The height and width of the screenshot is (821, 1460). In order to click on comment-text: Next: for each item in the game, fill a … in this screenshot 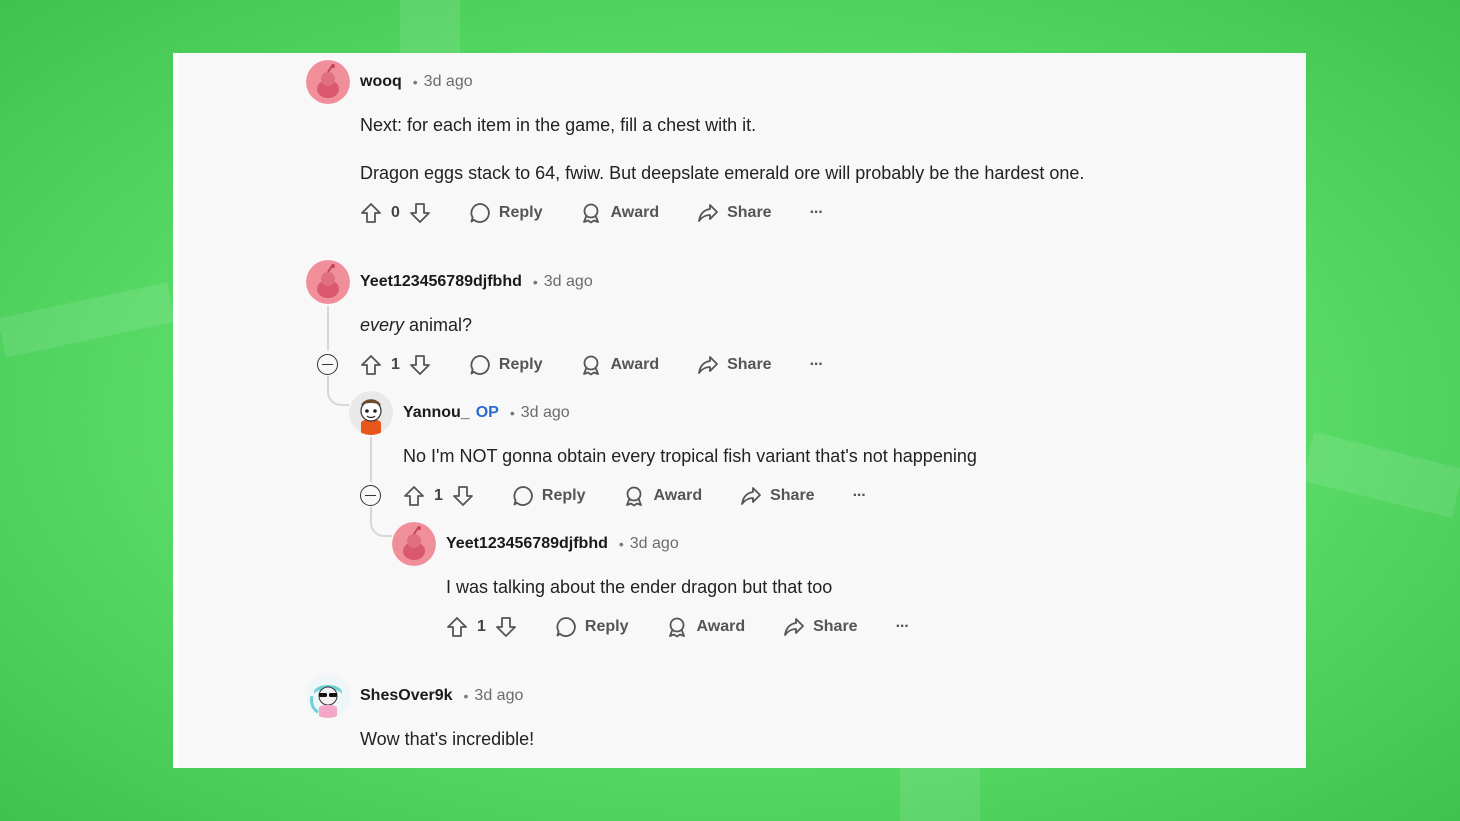, I will do `click(558, 125)`.